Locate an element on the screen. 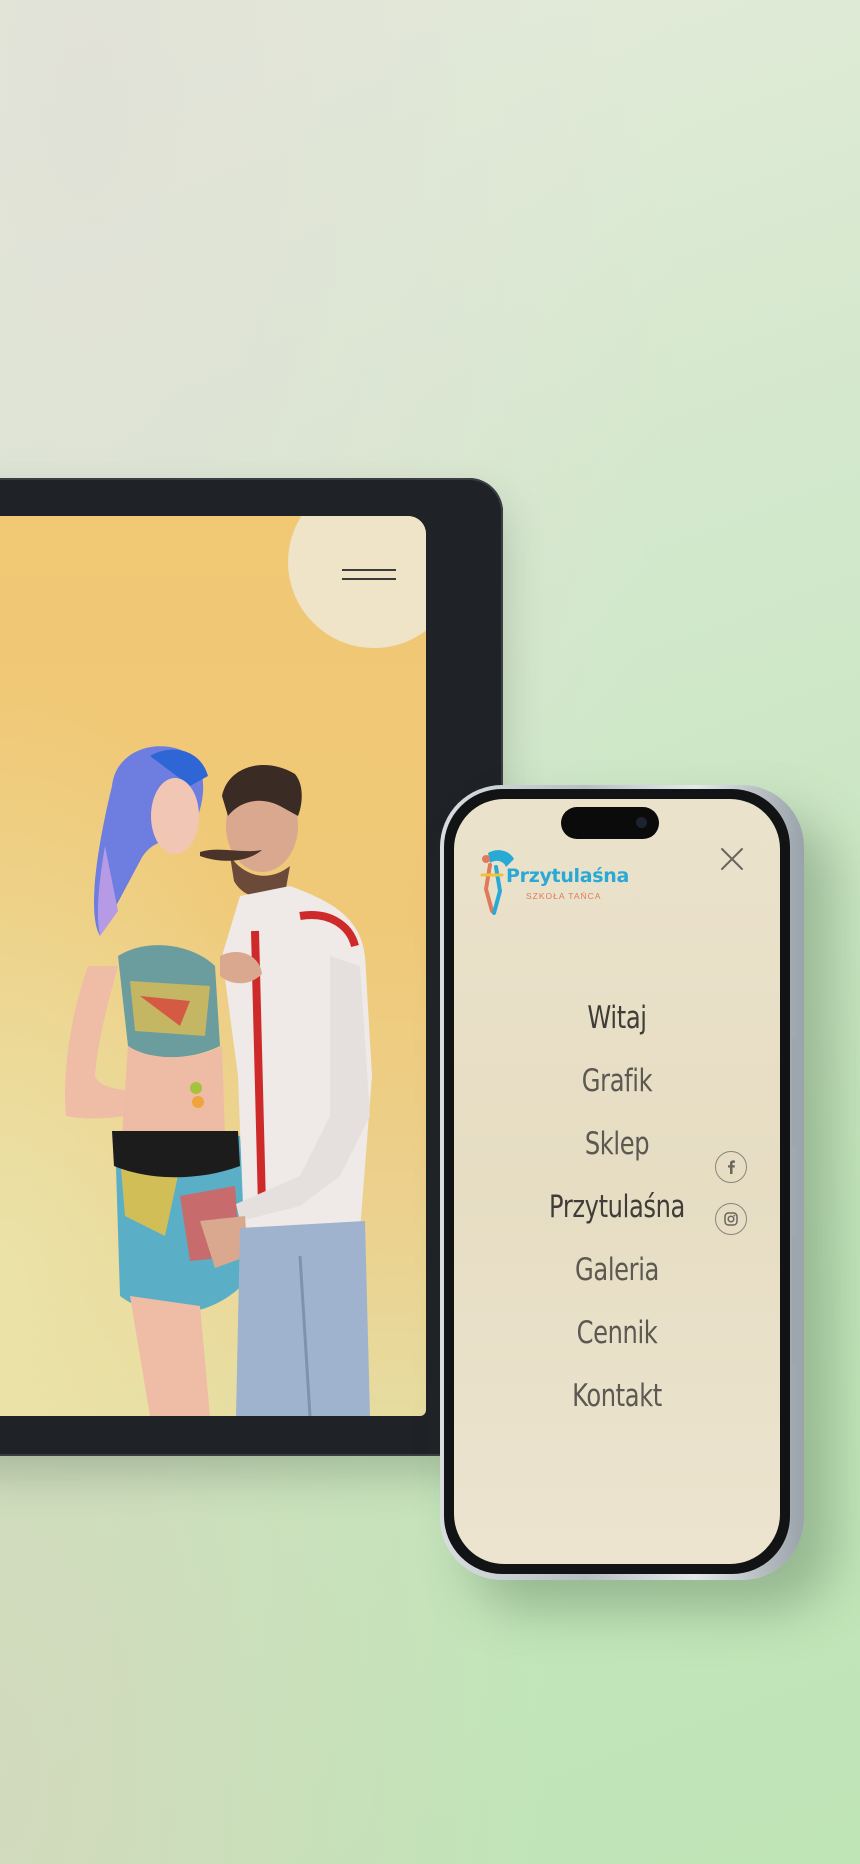  nav-item-grafik: Grafik is located at coordinates (617, 1081).